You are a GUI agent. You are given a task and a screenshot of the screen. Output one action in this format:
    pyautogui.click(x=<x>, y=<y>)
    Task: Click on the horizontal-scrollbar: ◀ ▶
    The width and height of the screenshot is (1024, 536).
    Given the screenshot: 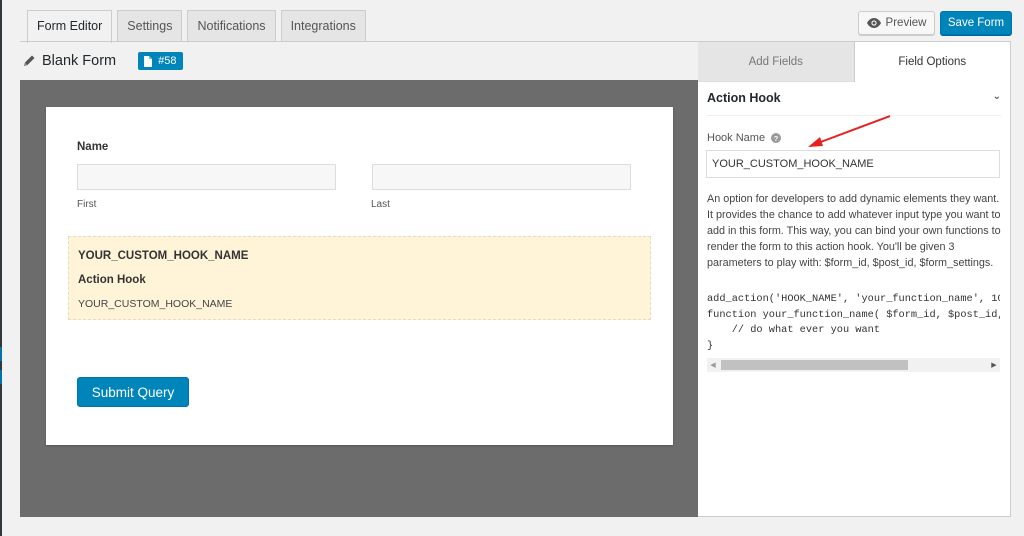 What is the action you would take?
    pyautogui.click(x=853, y=365)
    